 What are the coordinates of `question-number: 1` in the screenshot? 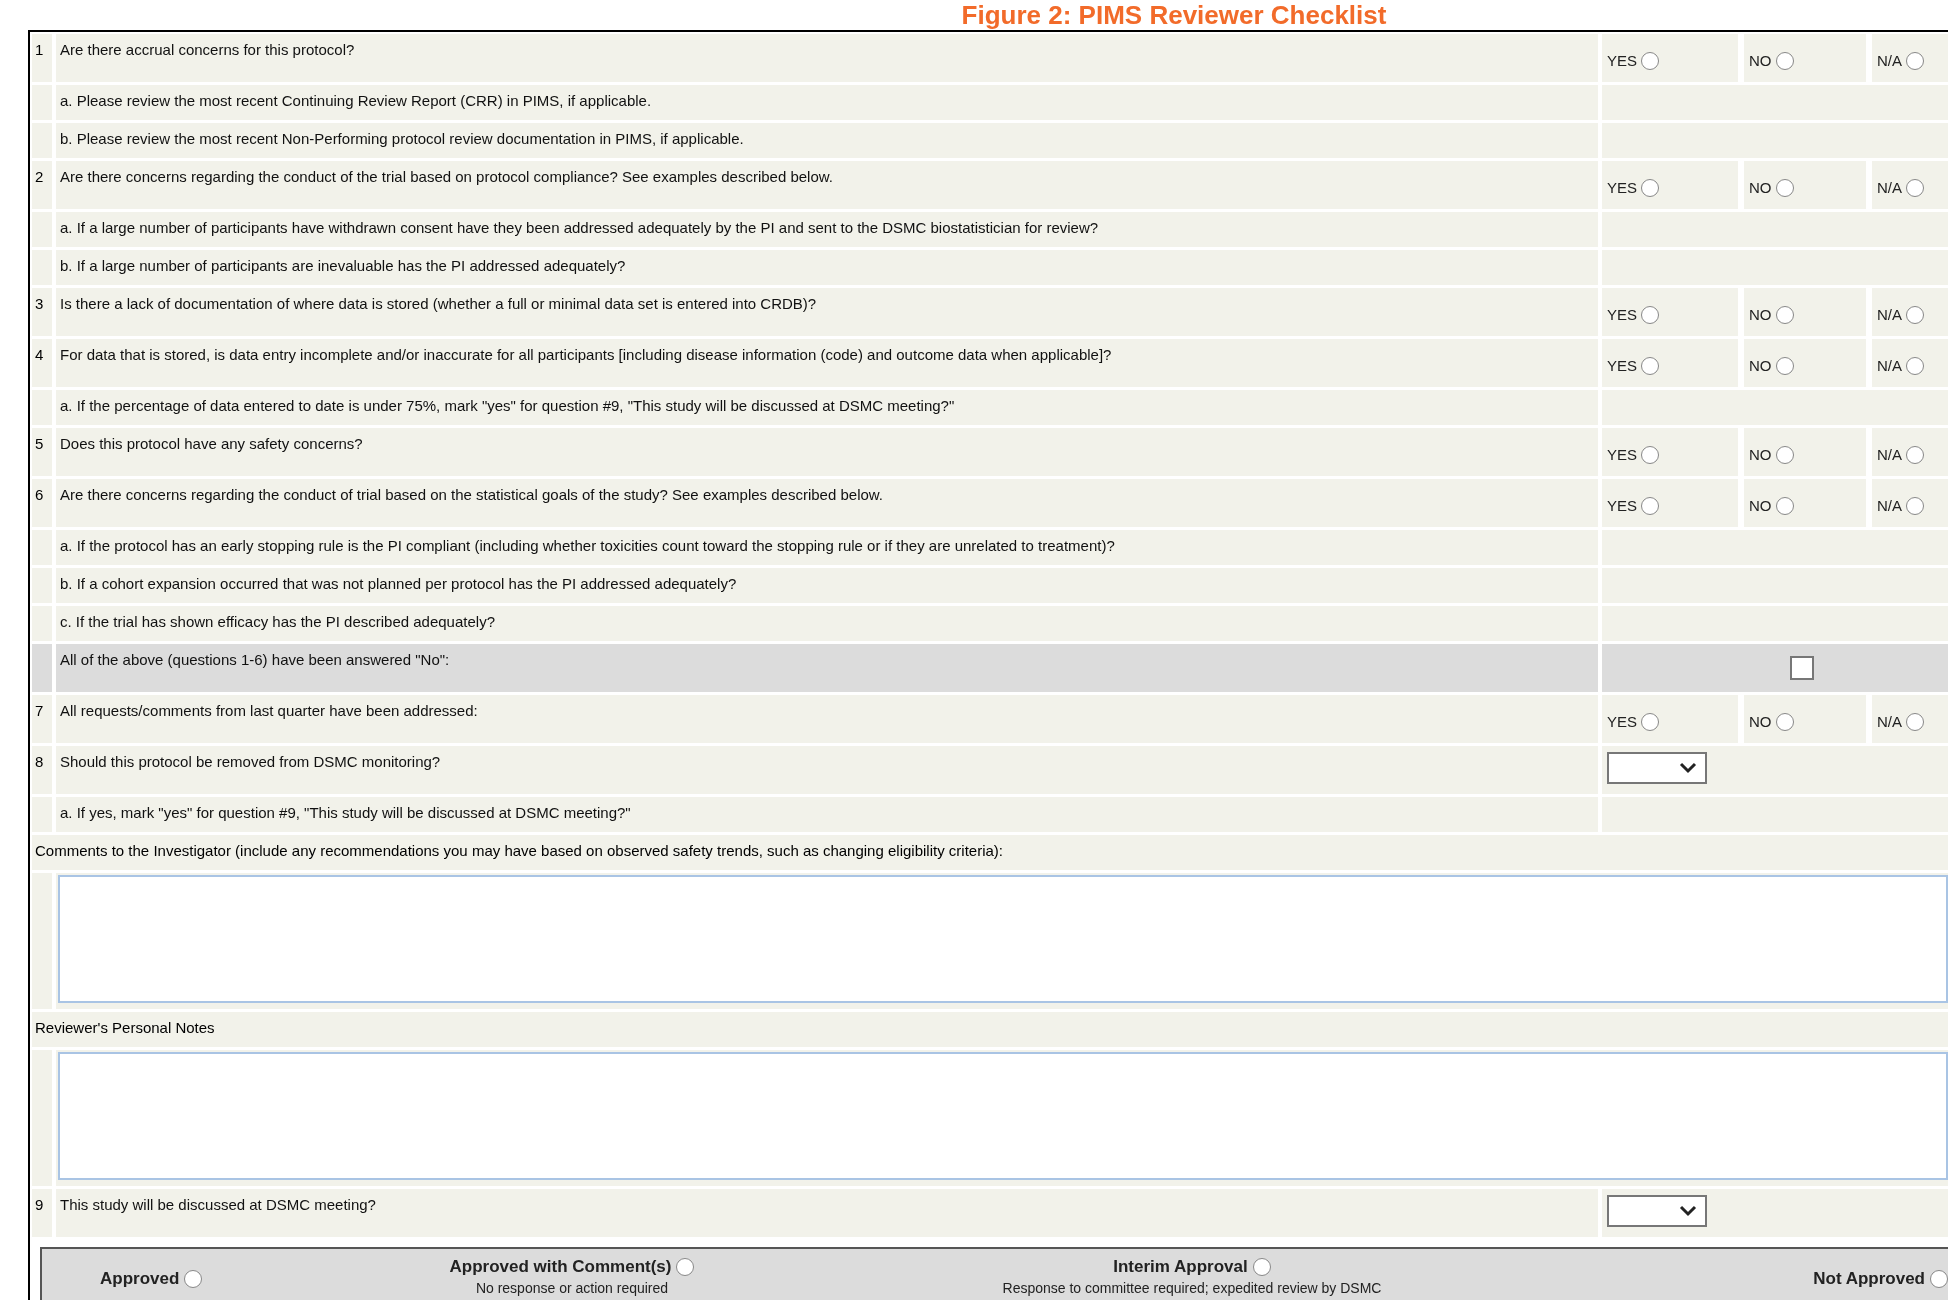 It's located at (42, 58).